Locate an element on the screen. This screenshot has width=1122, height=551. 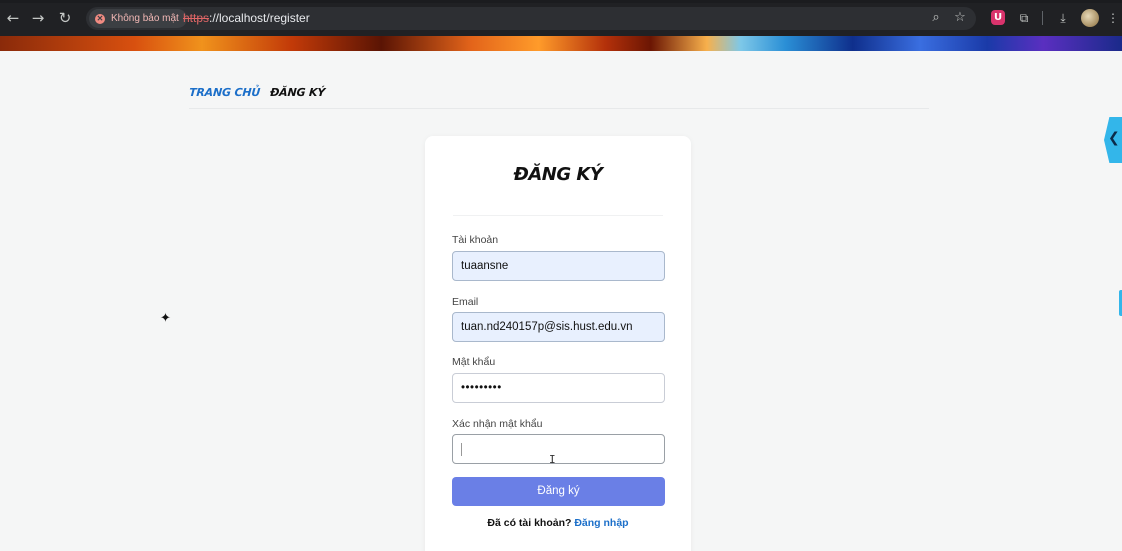
tab-strip is located at coordinates (561, 1).